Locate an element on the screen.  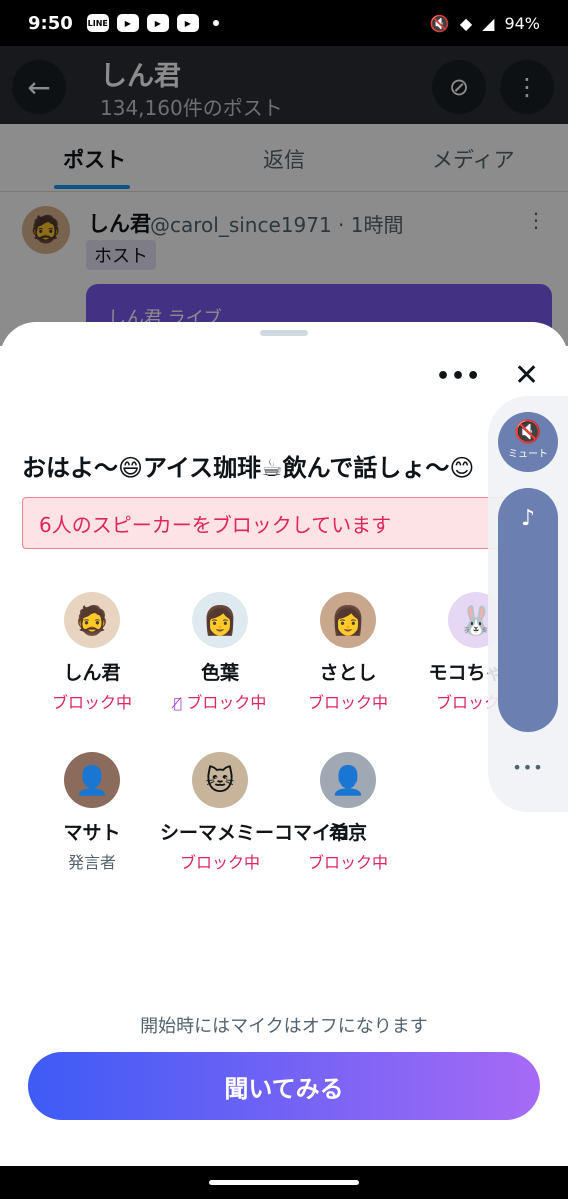
drag-handle is located at coordinates (284, 333).